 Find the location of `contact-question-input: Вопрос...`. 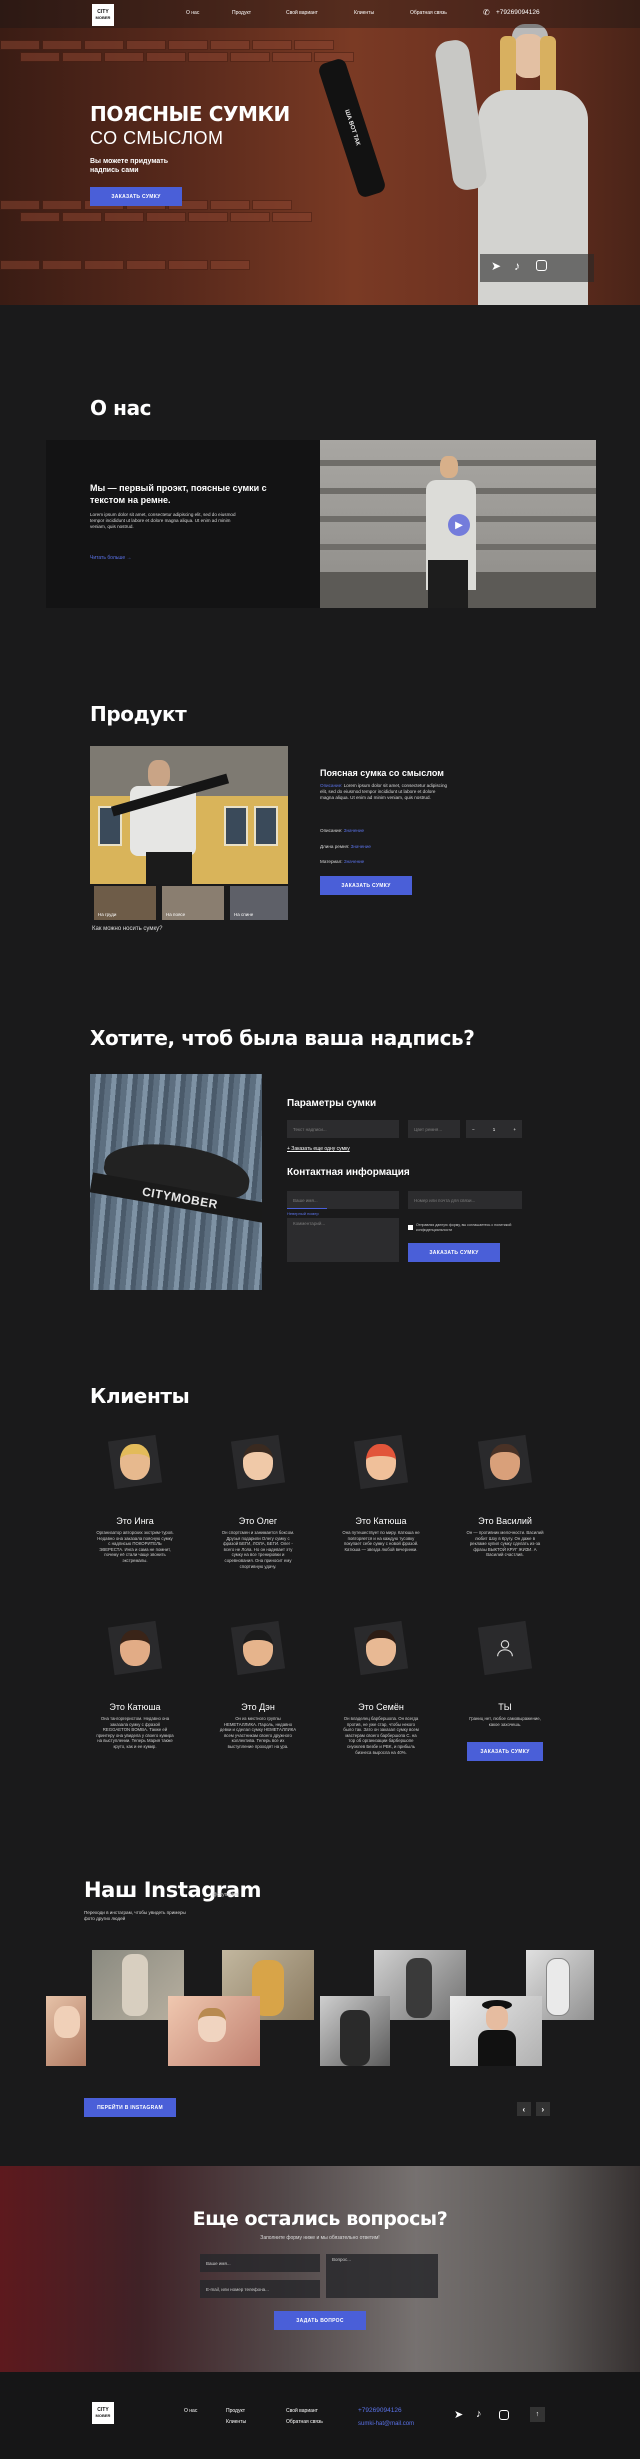

contact-question-input: Вопрос... is located at coordinates (382, 2276).